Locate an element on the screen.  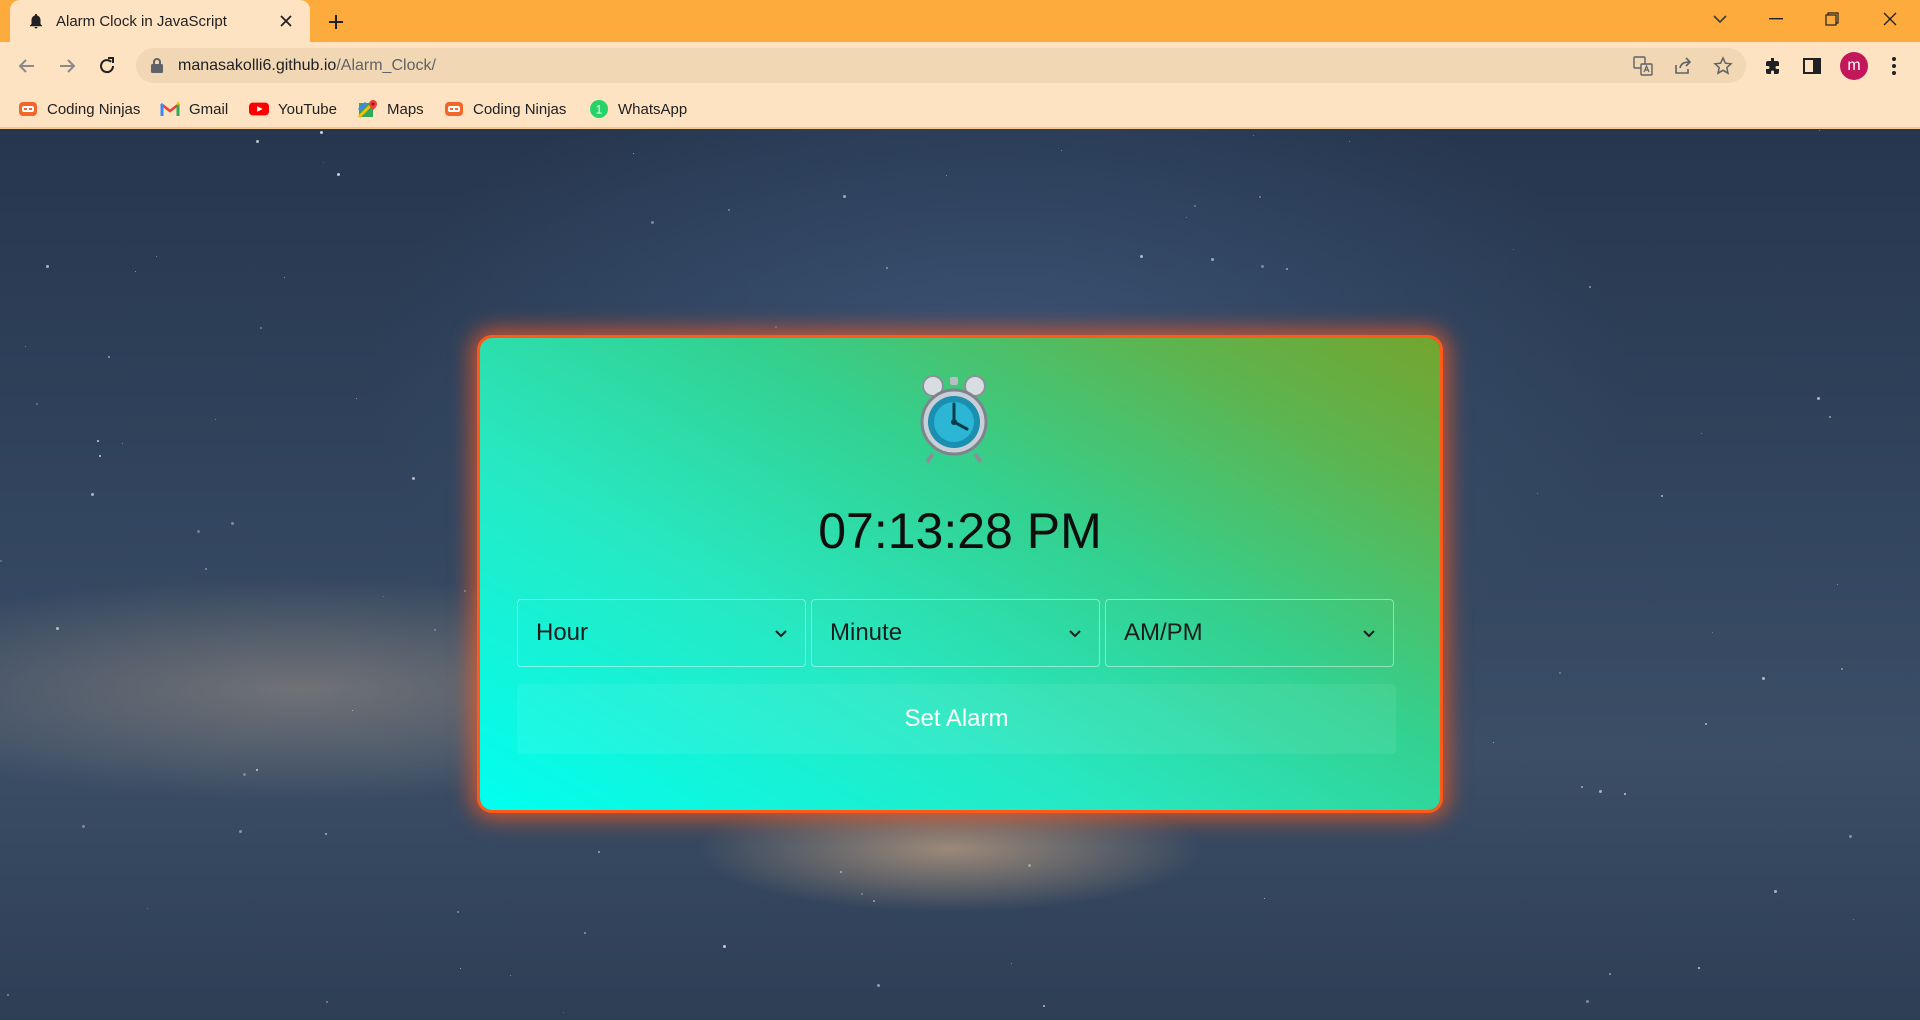
close-window-button is located at coordinates (1890, 19).